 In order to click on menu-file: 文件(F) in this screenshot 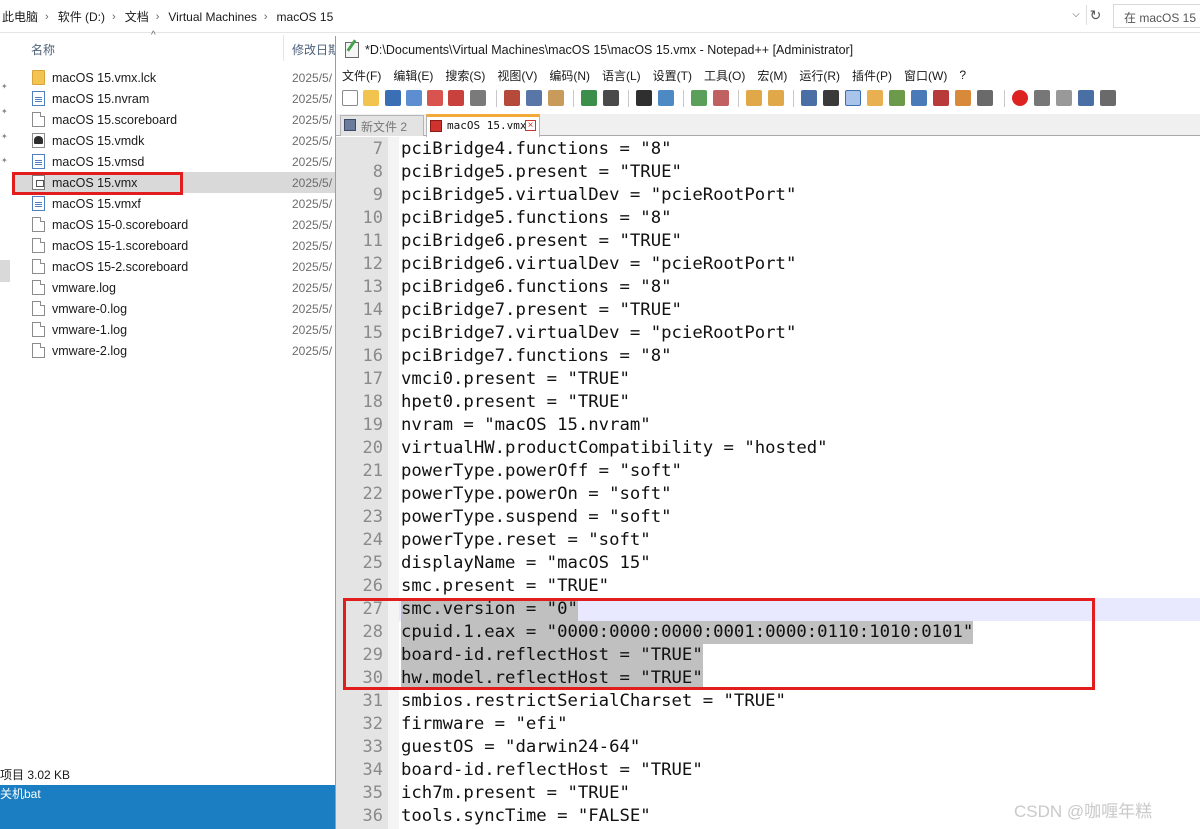, I will do `click(361, 75)`.